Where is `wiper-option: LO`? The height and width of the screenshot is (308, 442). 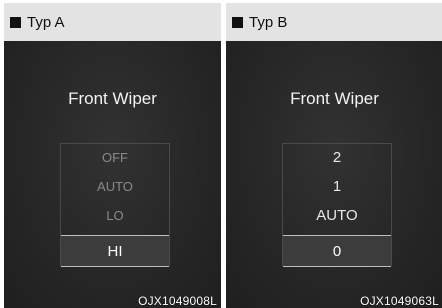
wiper-option: LO is located at coordinates (115, 215).